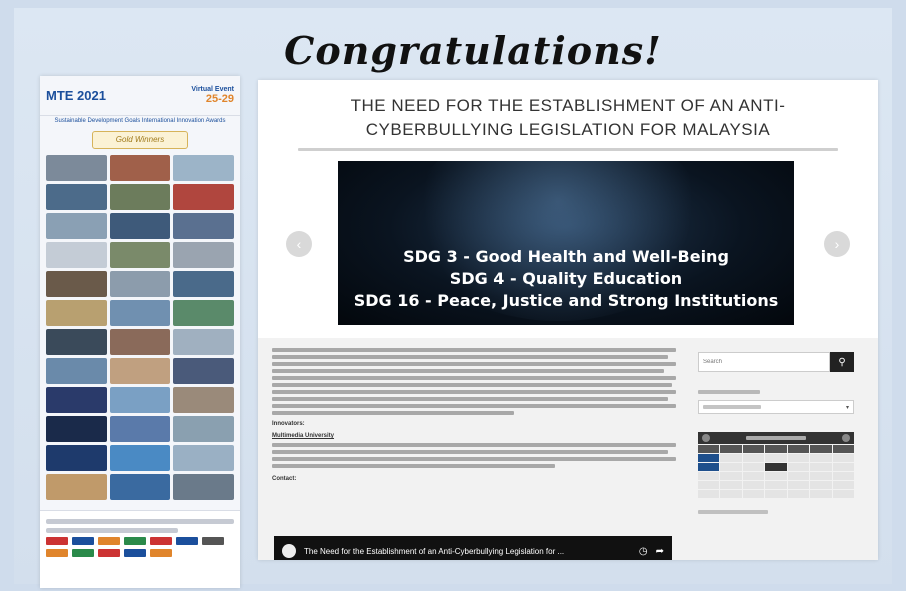 This screenshot has width=906, height=591. I want to click on calendar-grid, so click(776, 471).